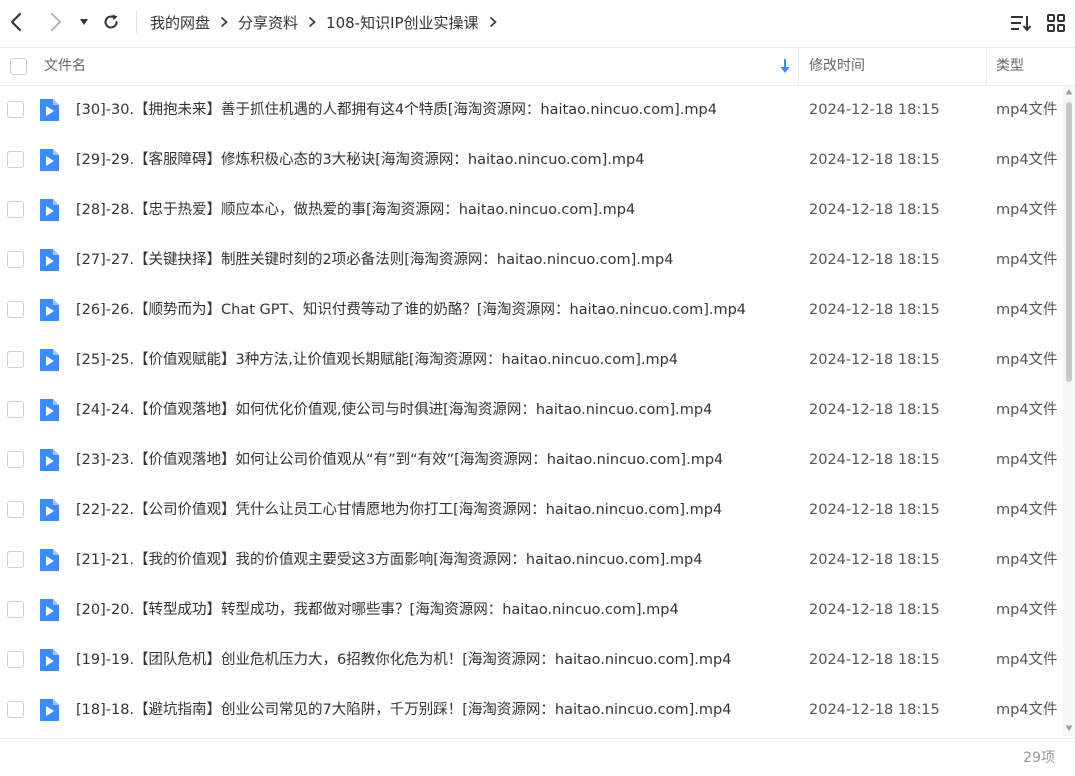 The image size is (1075, 776). Describe the element at coordinates (1056, 23) in the screenshot. I see `view-toggle-button` at that location.